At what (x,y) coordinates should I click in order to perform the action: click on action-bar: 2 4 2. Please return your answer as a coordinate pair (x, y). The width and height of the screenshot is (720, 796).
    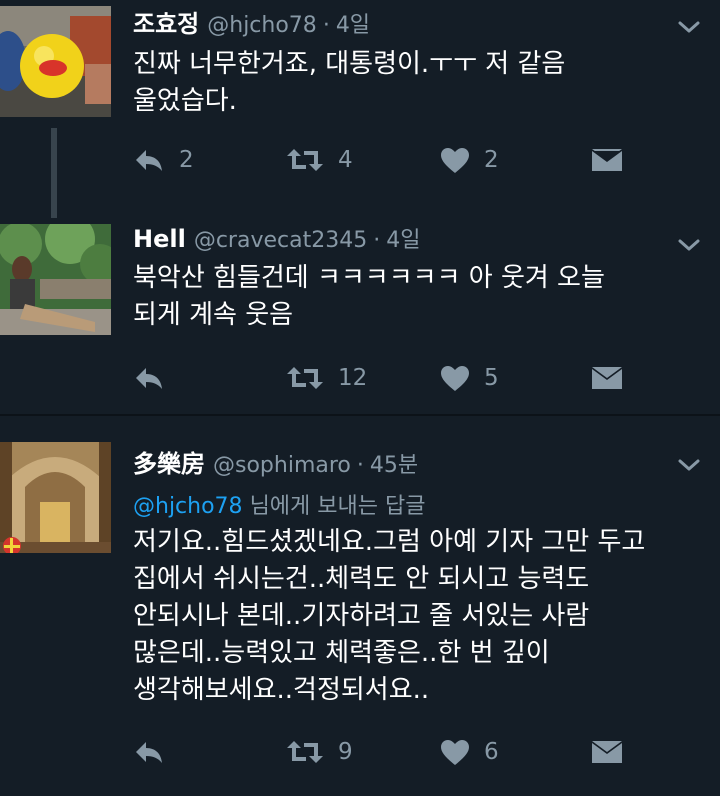
    Looking at the image, I should click on (377, 160).